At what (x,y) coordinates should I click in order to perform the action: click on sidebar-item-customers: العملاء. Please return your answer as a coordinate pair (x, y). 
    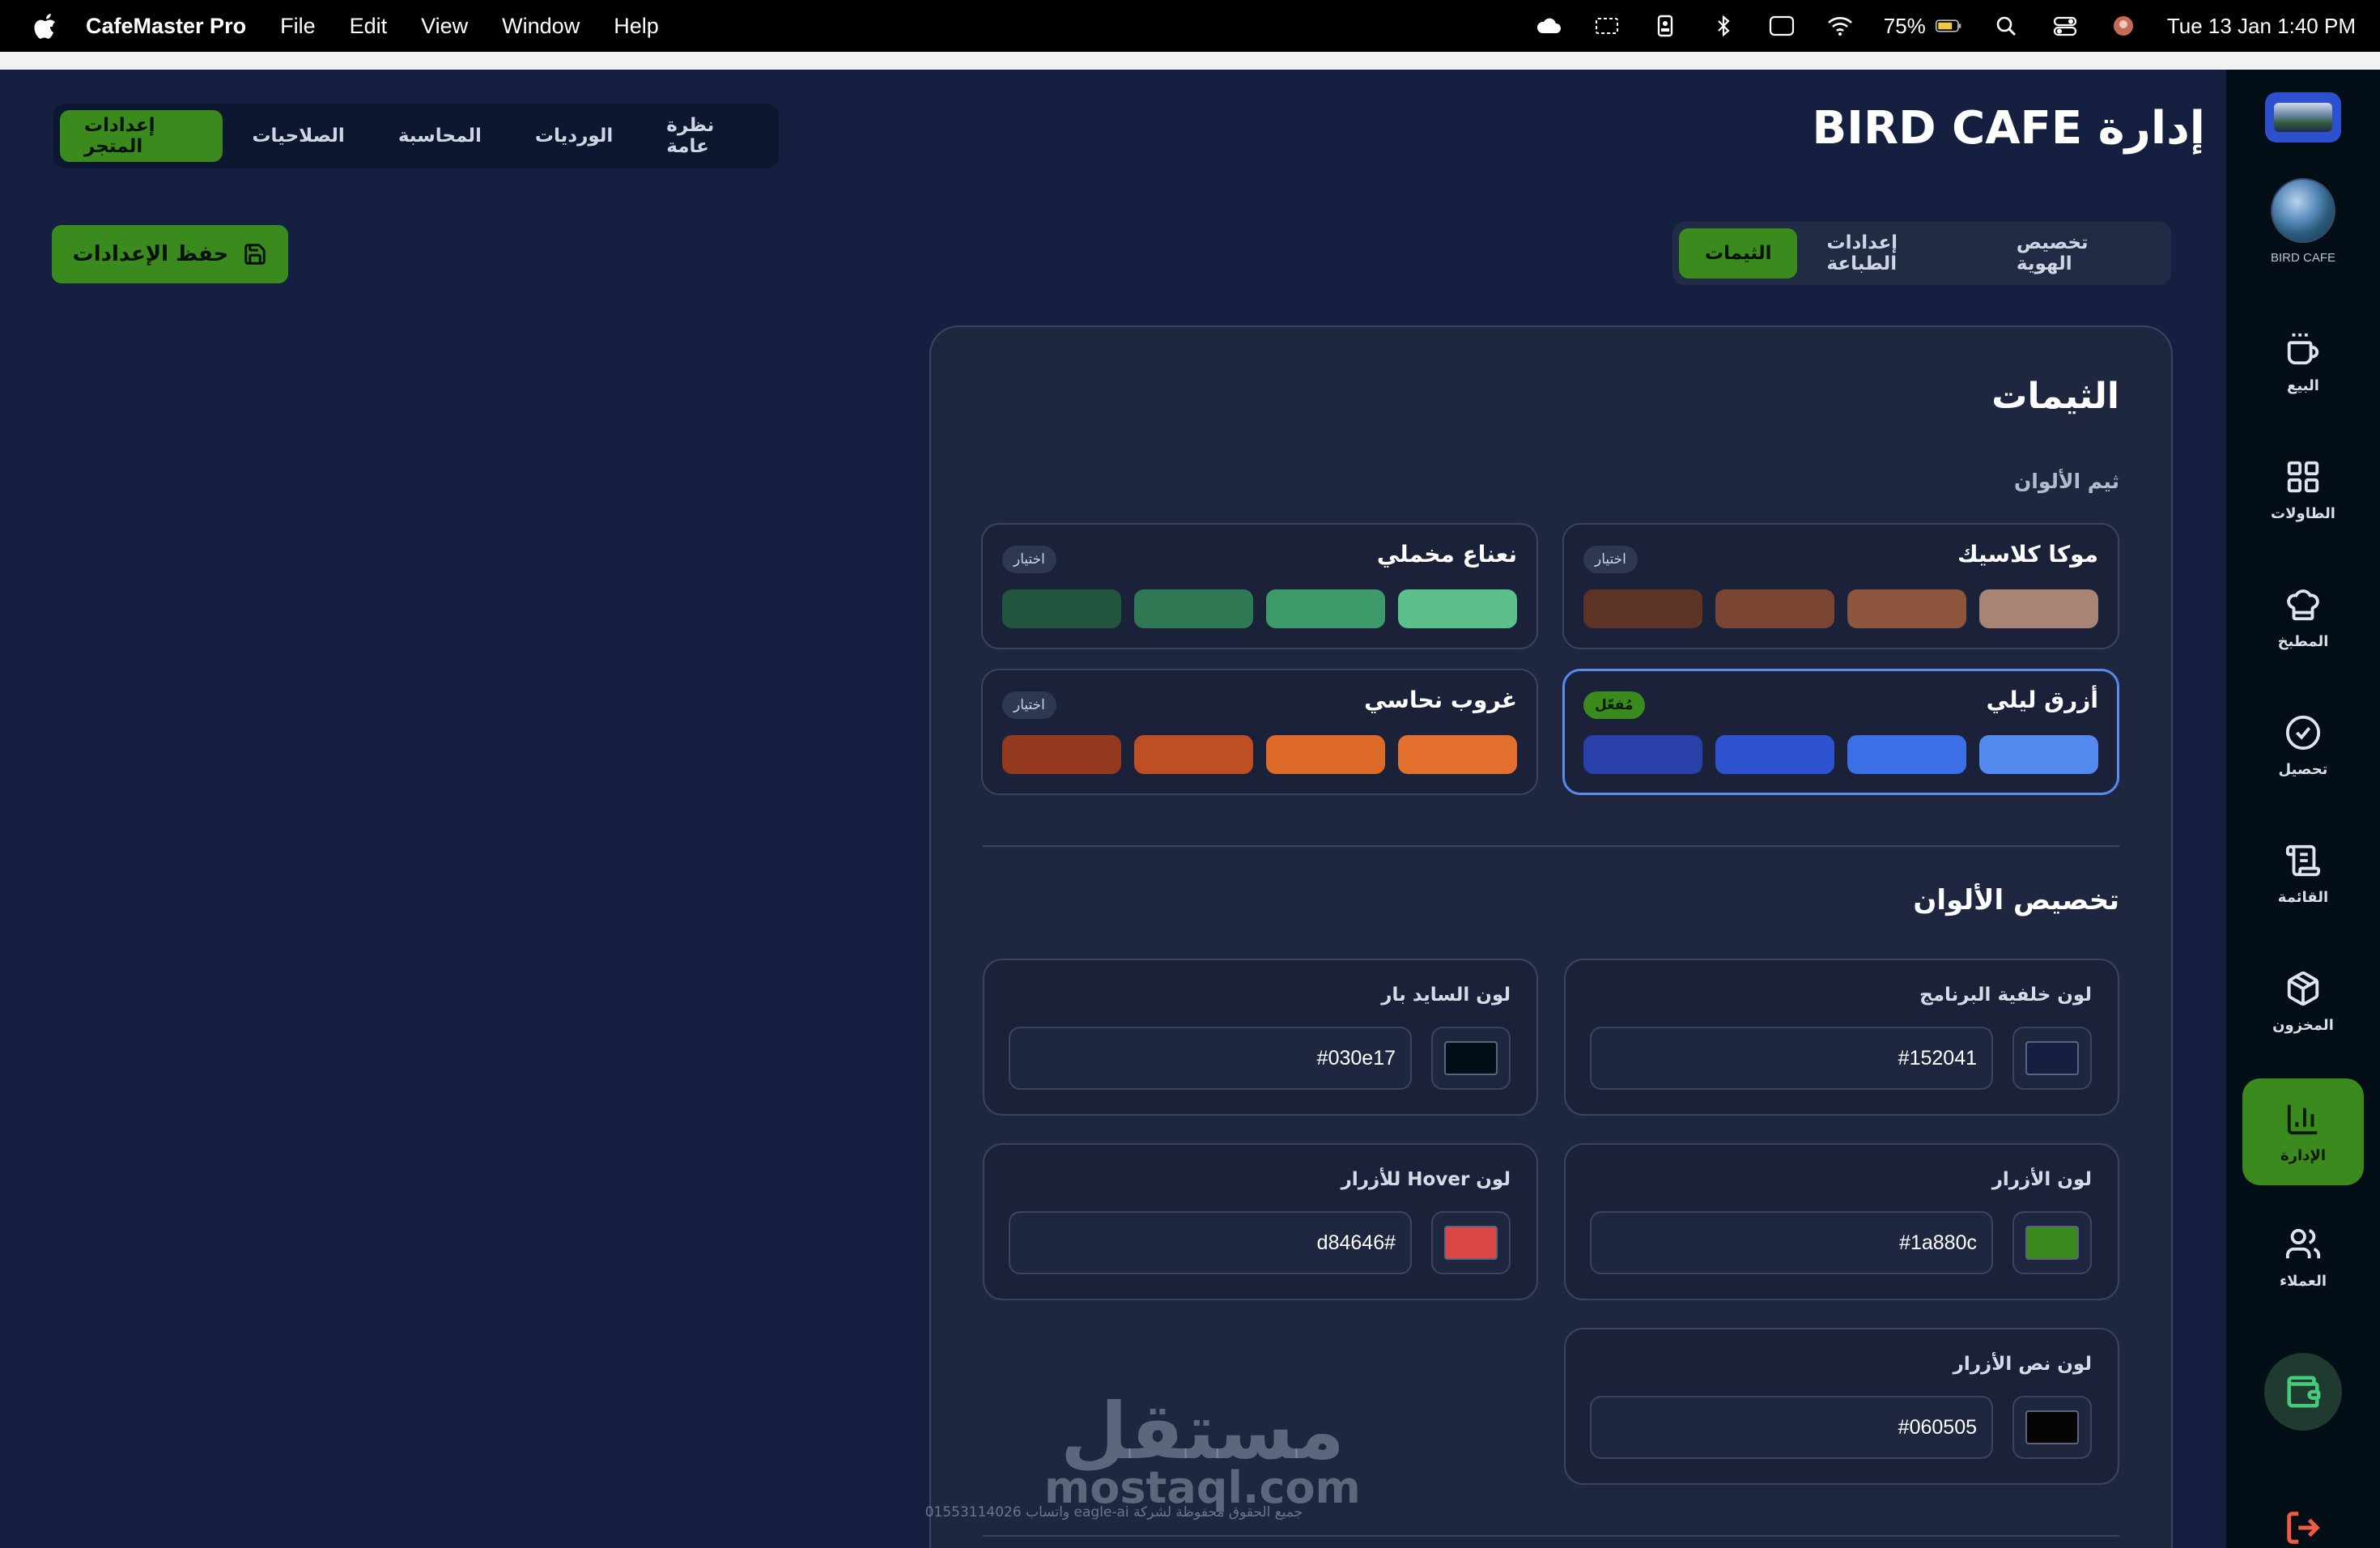
    Looking at the image, I should click on (2303, 1257).